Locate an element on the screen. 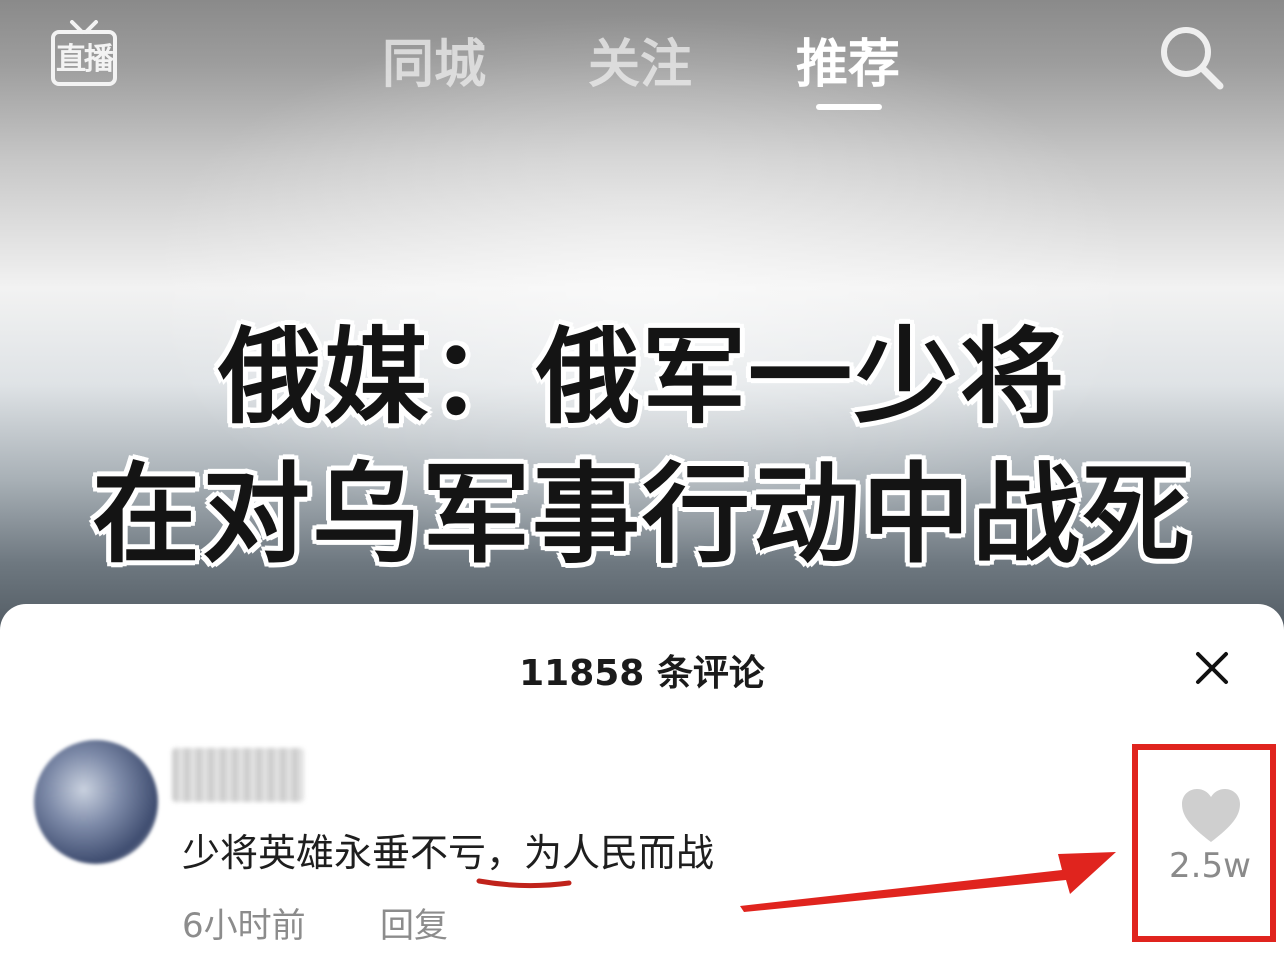 The width and height of the screenshot is (1284, 962). close-icon is located at coordinates (1212, 668).